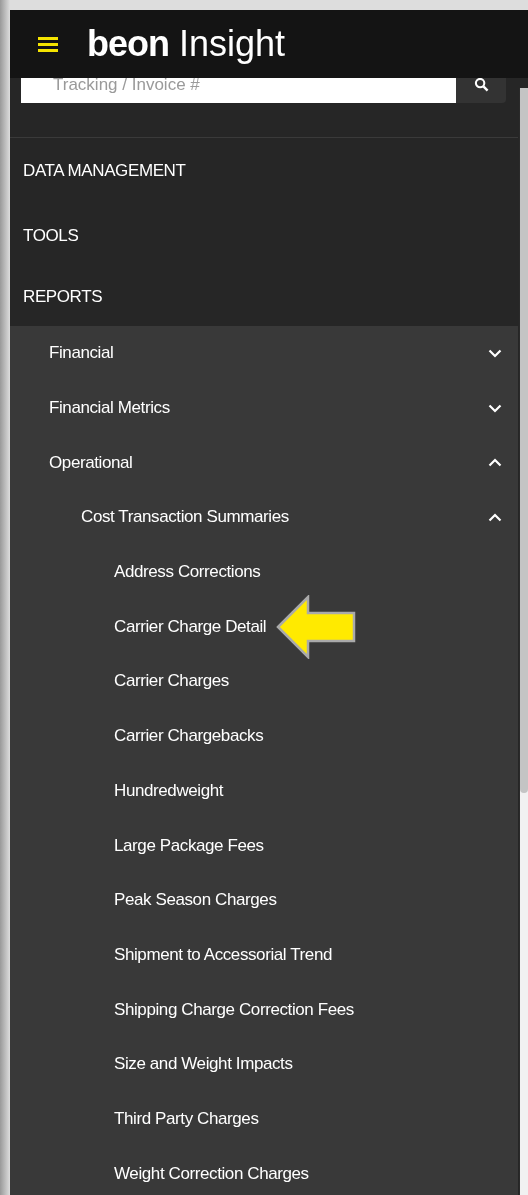 The height and width of the screenshot is (1195, 528). I want to click on nav-link: Carrier Charge Detail, so click(190, 626).